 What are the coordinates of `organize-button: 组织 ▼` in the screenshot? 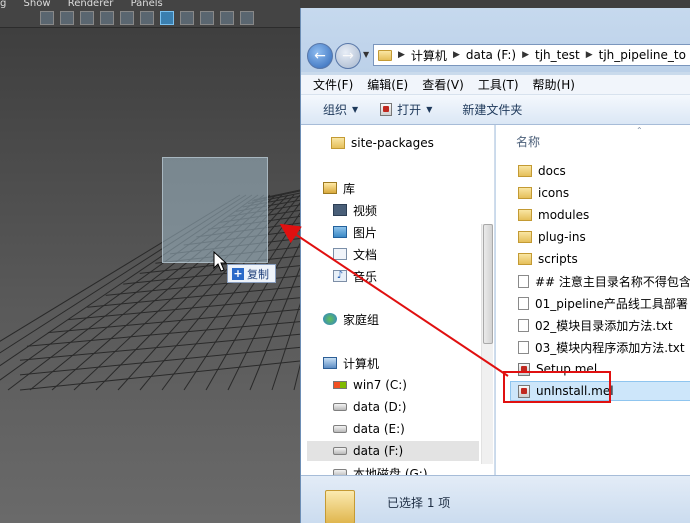 It's located at (340, 109).